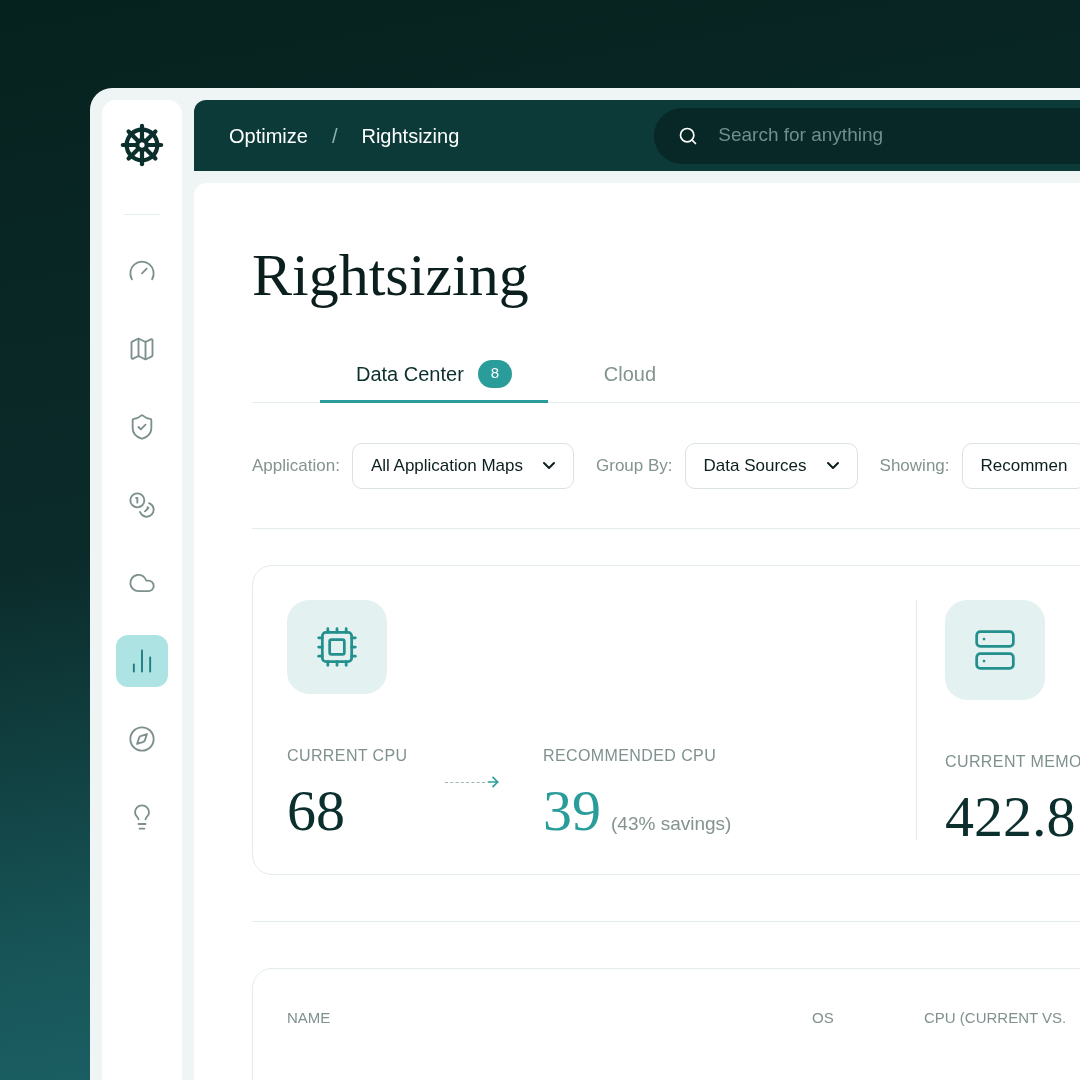 The image size is (1080, 1080). What do you see at coordinates (268, 135) in the screenshot?
I see `breadcrumb-link: Optimize` at bounding box center [268, 135].